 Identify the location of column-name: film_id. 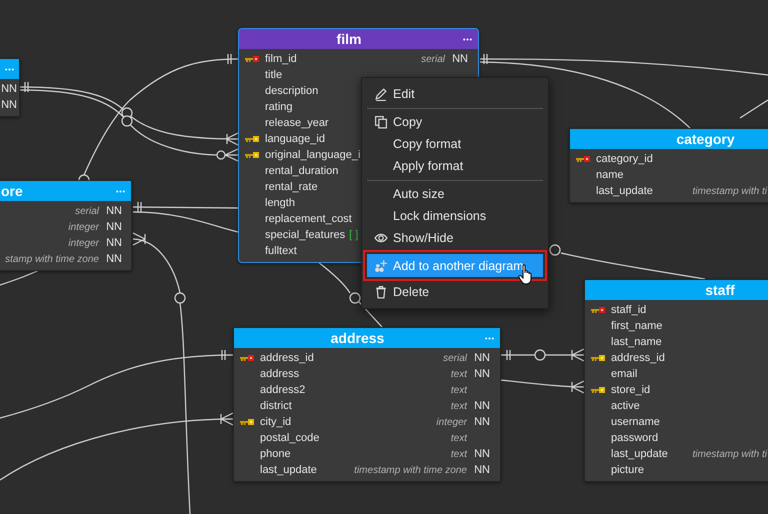
(281, 59).